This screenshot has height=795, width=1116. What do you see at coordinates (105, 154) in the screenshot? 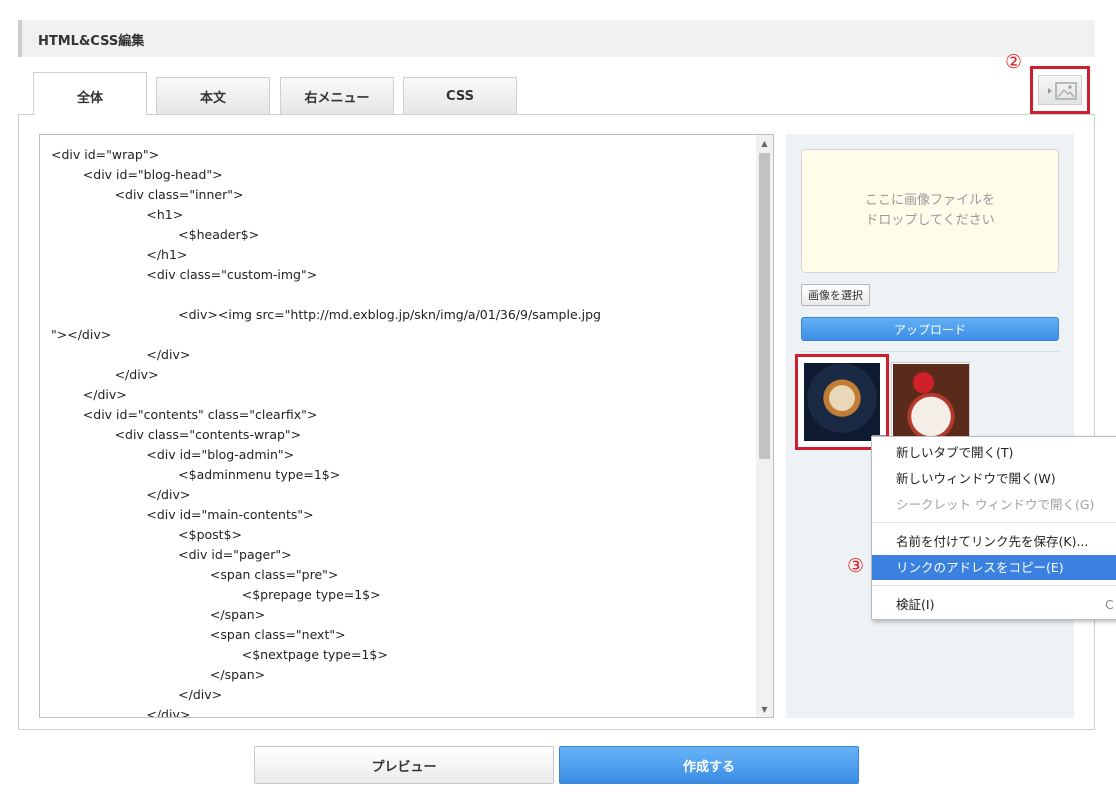
I see `code-line: <div id="wrap">` at bounding box center [105, 154].